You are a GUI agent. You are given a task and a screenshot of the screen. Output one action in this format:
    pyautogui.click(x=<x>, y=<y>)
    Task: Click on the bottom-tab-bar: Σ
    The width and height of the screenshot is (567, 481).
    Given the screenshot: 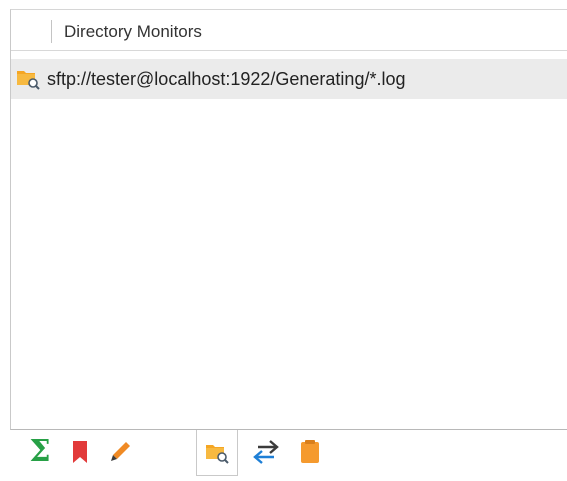 What is the action you would take?
    pyautogui.click(x=288, y=455)
    